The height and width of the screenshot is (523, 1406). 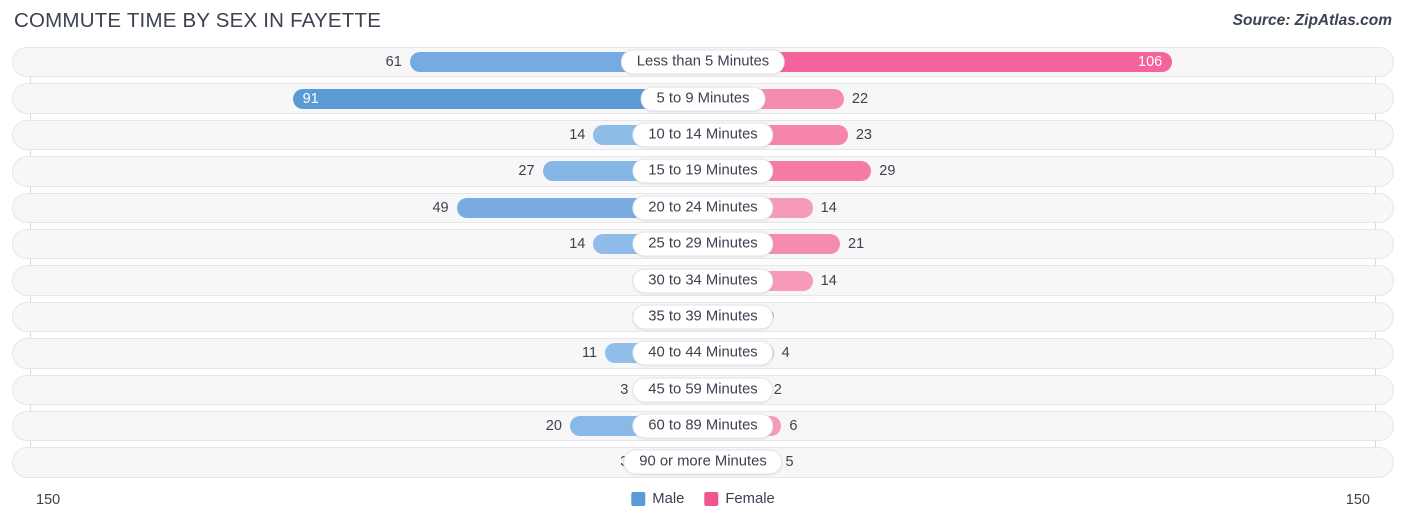 What do you see at coordinates (887, 171) in the screenshot?
I see `female-value-label: 29` at bounding box center [887, 171].